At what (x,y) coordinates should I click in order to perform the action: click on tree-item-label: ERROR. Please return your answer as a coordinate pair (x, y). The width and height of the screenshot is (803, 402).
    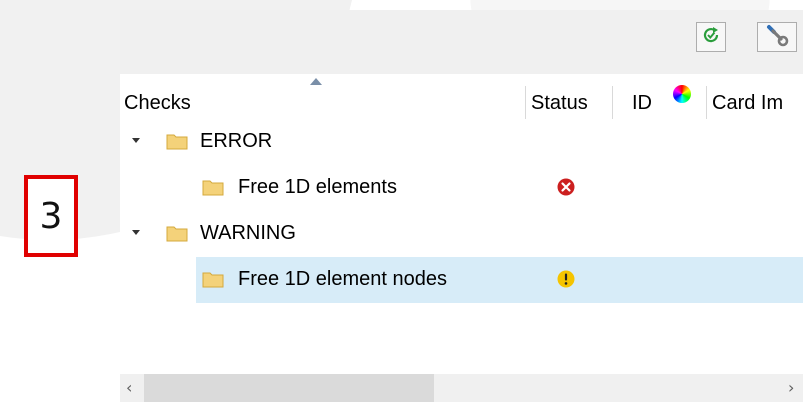
    Looking at the image, I should click on (236, 141).